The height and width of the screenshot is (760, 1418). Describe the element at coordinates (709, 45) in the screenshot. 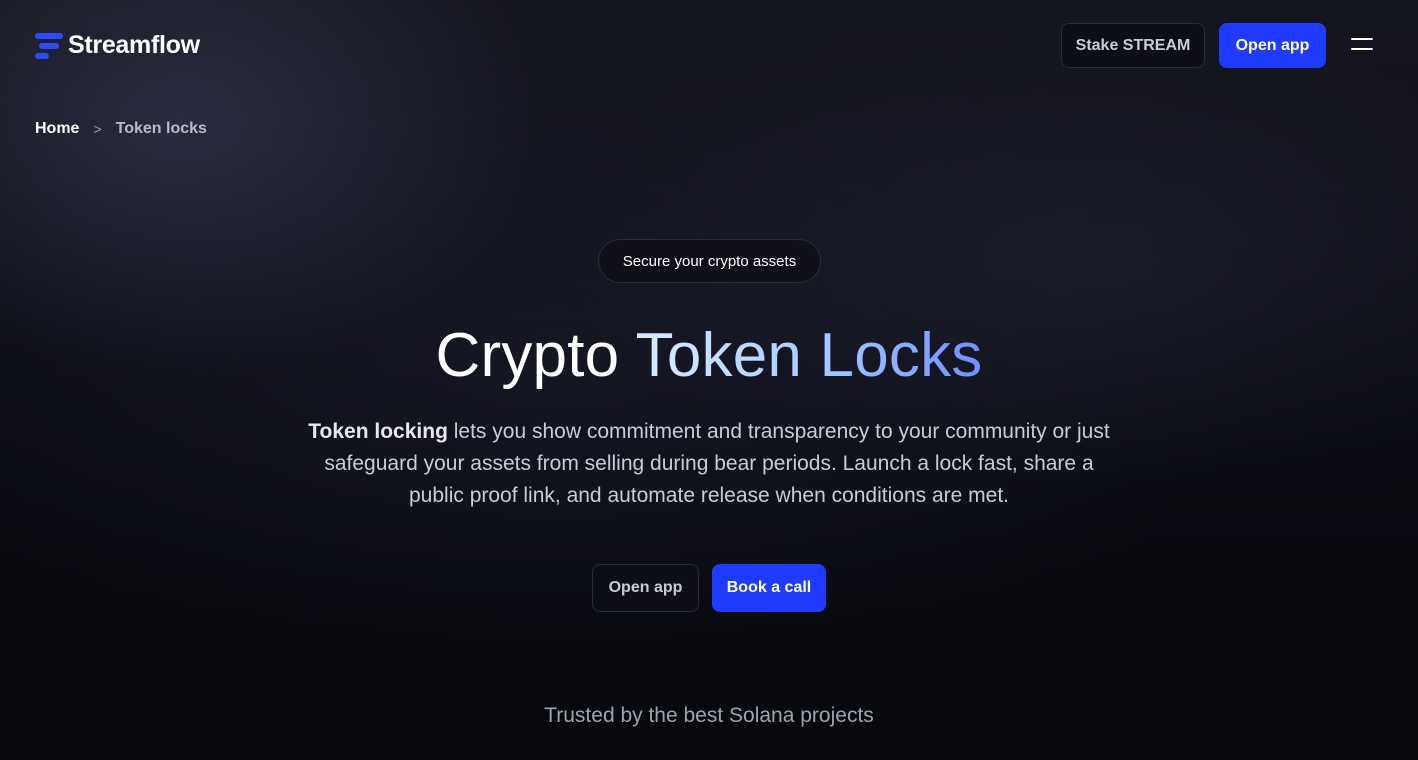

I see `header: Streamflow Stake STREAM Open app` at that location.